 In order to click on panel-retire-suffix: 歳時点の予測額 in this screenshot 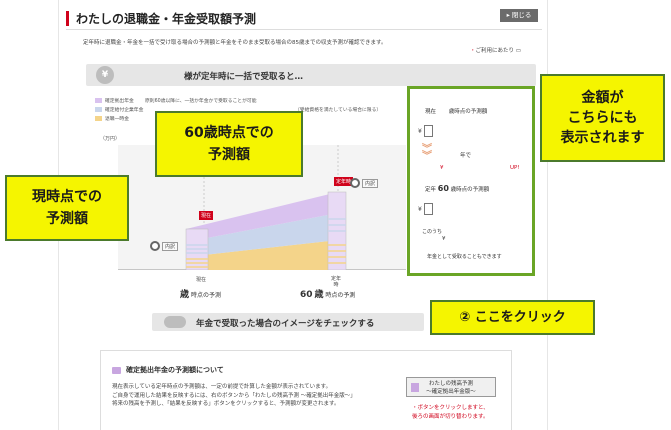, I will do `click(470, 190)`.